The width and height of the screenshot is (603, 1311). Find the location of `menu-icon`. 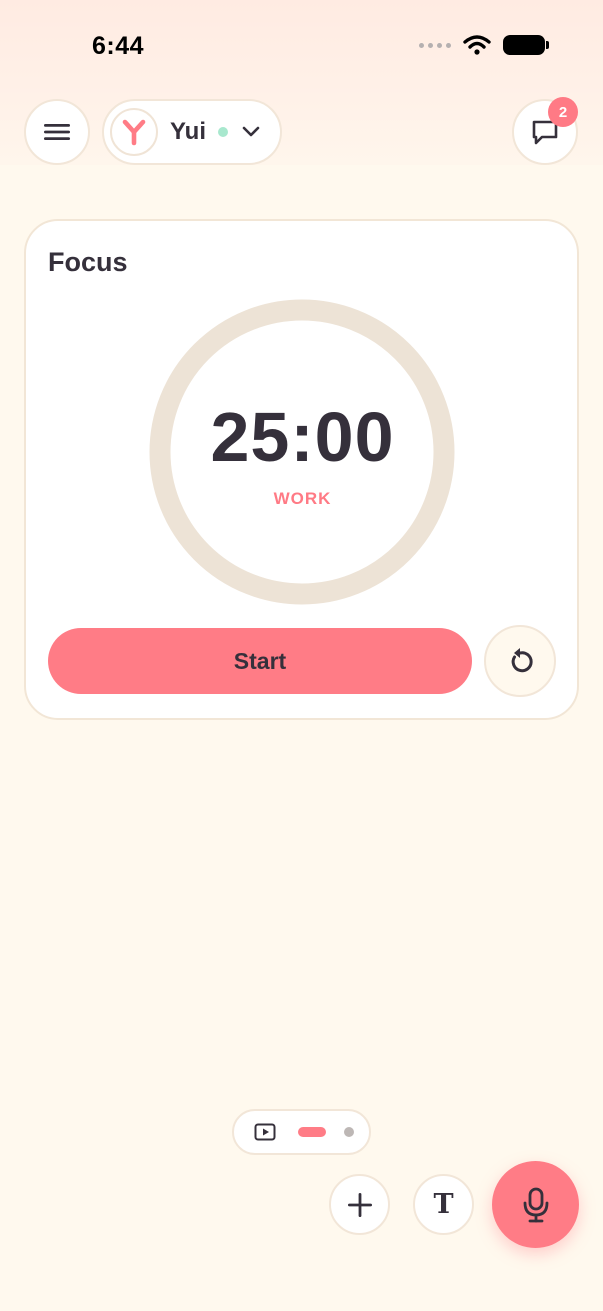

menu-icon is located at coordinates (57, 132).